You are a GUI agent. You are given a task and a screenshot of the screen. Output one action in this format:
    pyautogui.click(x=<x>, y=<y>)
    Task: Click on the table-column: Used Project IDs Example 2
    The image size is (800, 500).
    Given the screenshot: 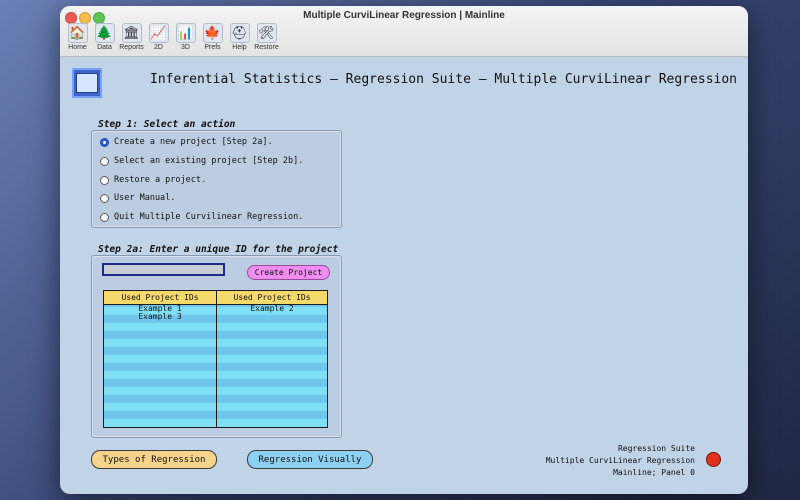 What is the action you would take?
    pyautogui.click(x=272, y=359)
    